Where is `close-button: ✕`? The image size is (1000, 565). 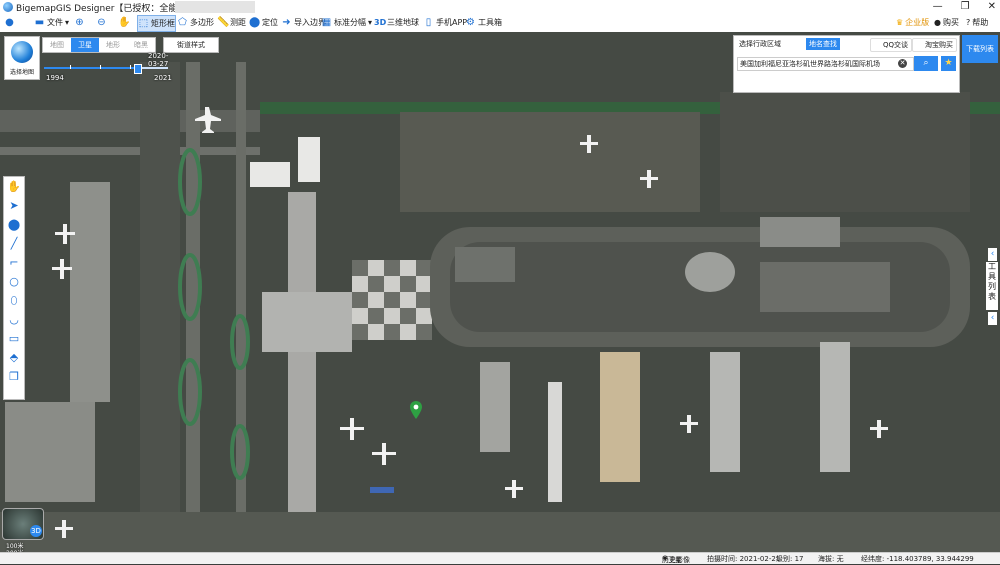
close-button: ✕ is located at coordinates (992, 7).